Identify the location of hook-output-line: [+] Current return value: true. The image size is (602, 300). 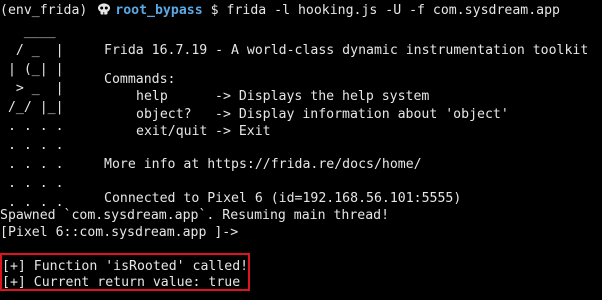
(121, 282).